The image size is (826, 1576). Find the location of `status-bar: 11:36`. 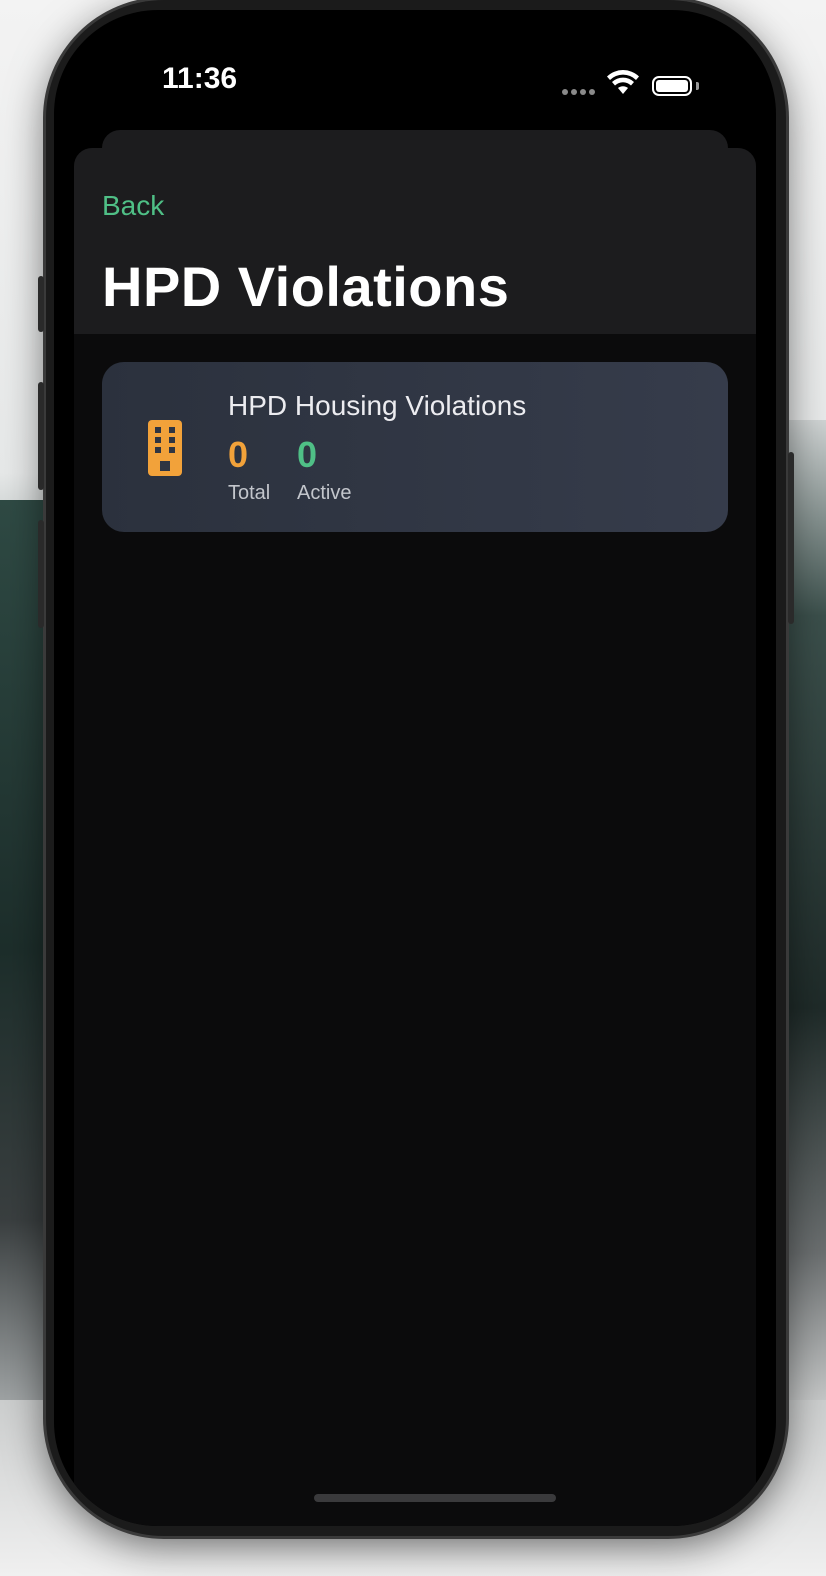

status-bar: 11:36 is located at coordinates (415, 70).